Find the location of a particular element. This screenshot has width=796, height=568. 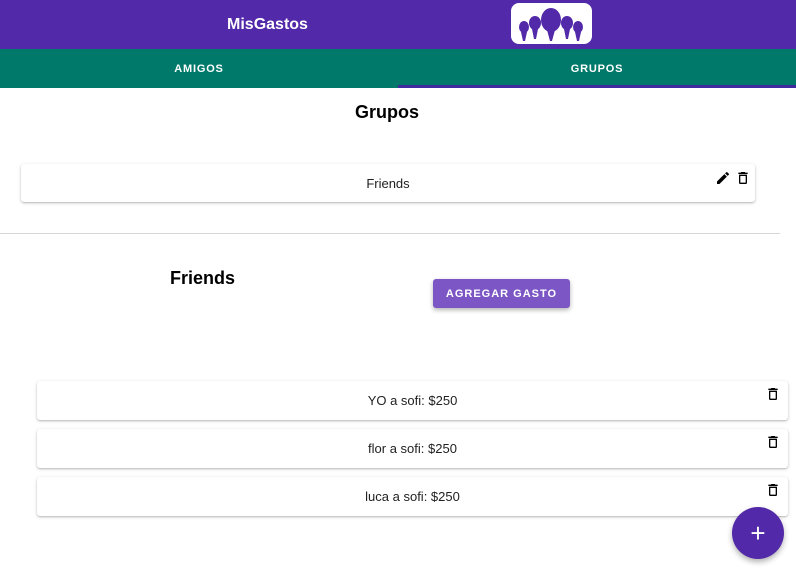

add-group-fab: + is located at coordinates (758, 533).